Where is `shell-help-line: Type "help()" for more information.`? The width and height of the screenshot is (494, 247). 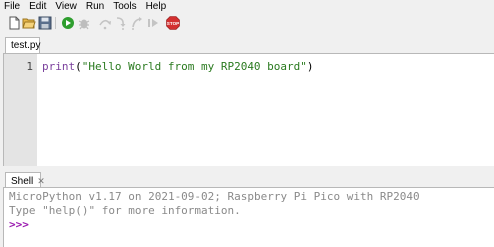
shell-help-line: Type "help()" for more information. is located at coordinates (125, 210).